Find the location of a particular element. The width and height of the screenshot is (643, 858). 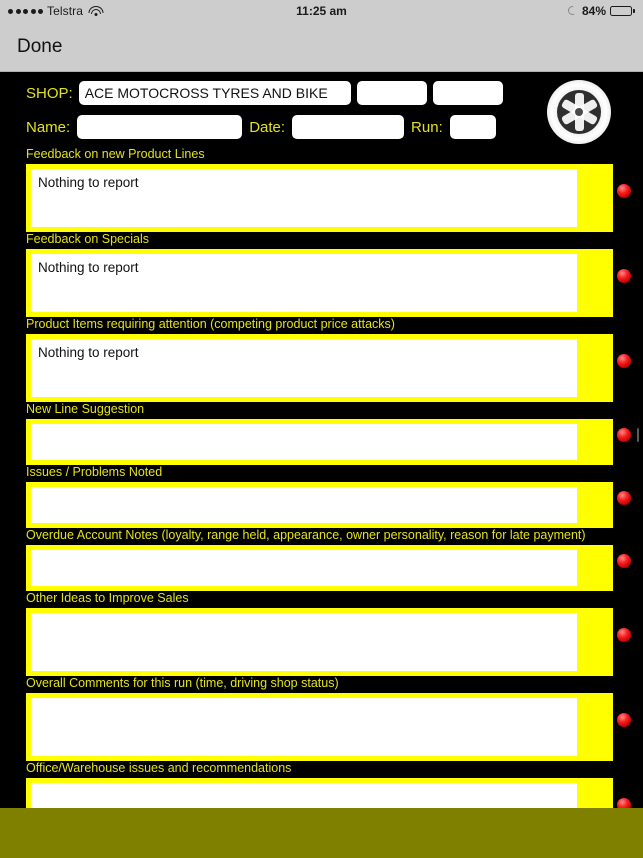

section-label: New Line Suggestion is located at coordinates (85, 409).